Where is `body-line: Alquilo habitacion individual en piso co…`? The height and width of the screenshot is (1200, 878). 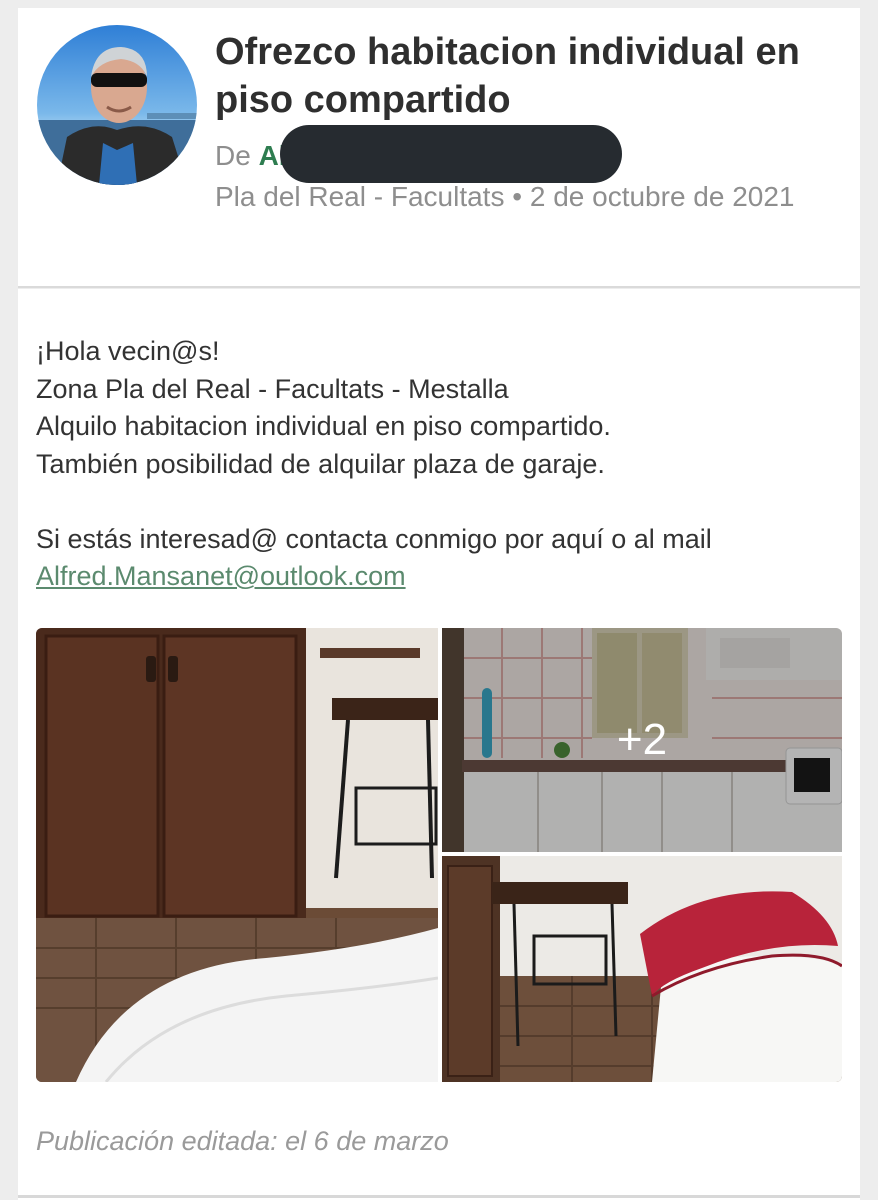
body-line: Alquilo habitacion individual en piso co… is located at coordinates (323, 426).